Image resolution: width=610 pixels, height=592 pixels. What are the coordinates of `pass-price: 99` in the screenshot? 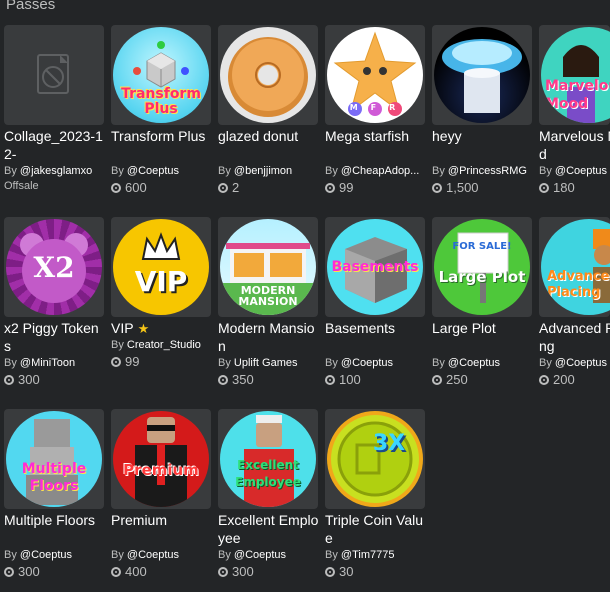 It's located at (375, 188).